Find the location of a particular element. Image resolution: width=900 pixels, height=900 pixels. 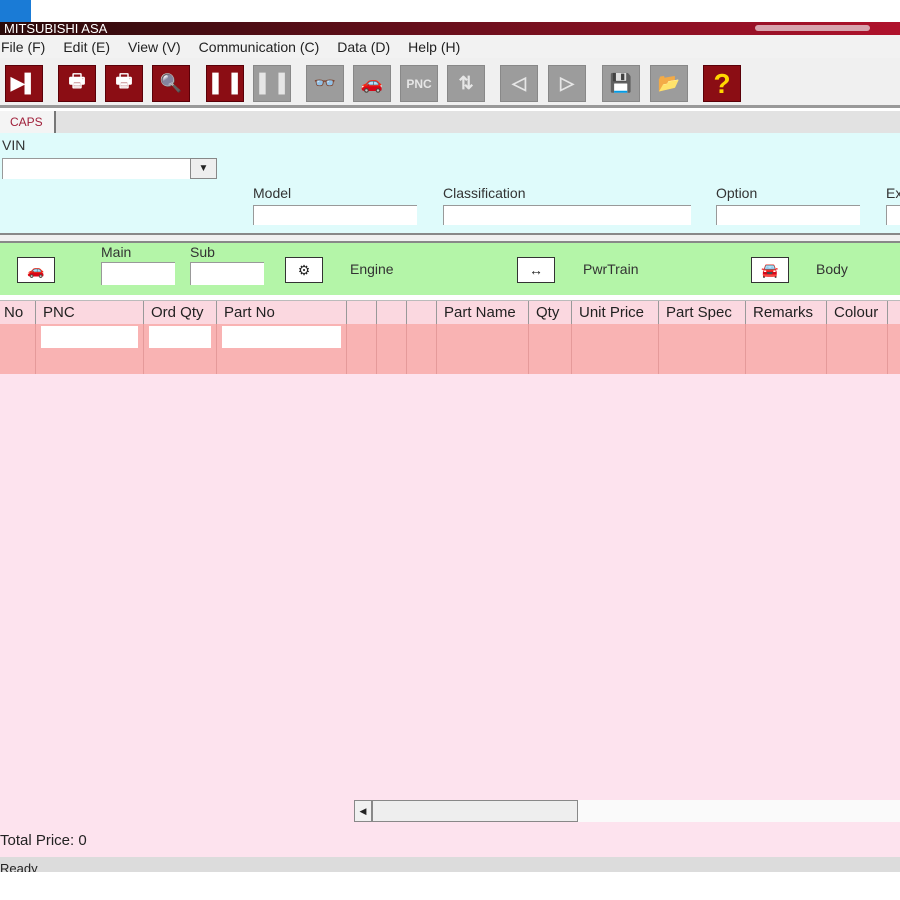

sub-input is located at coordinates (227, 273).